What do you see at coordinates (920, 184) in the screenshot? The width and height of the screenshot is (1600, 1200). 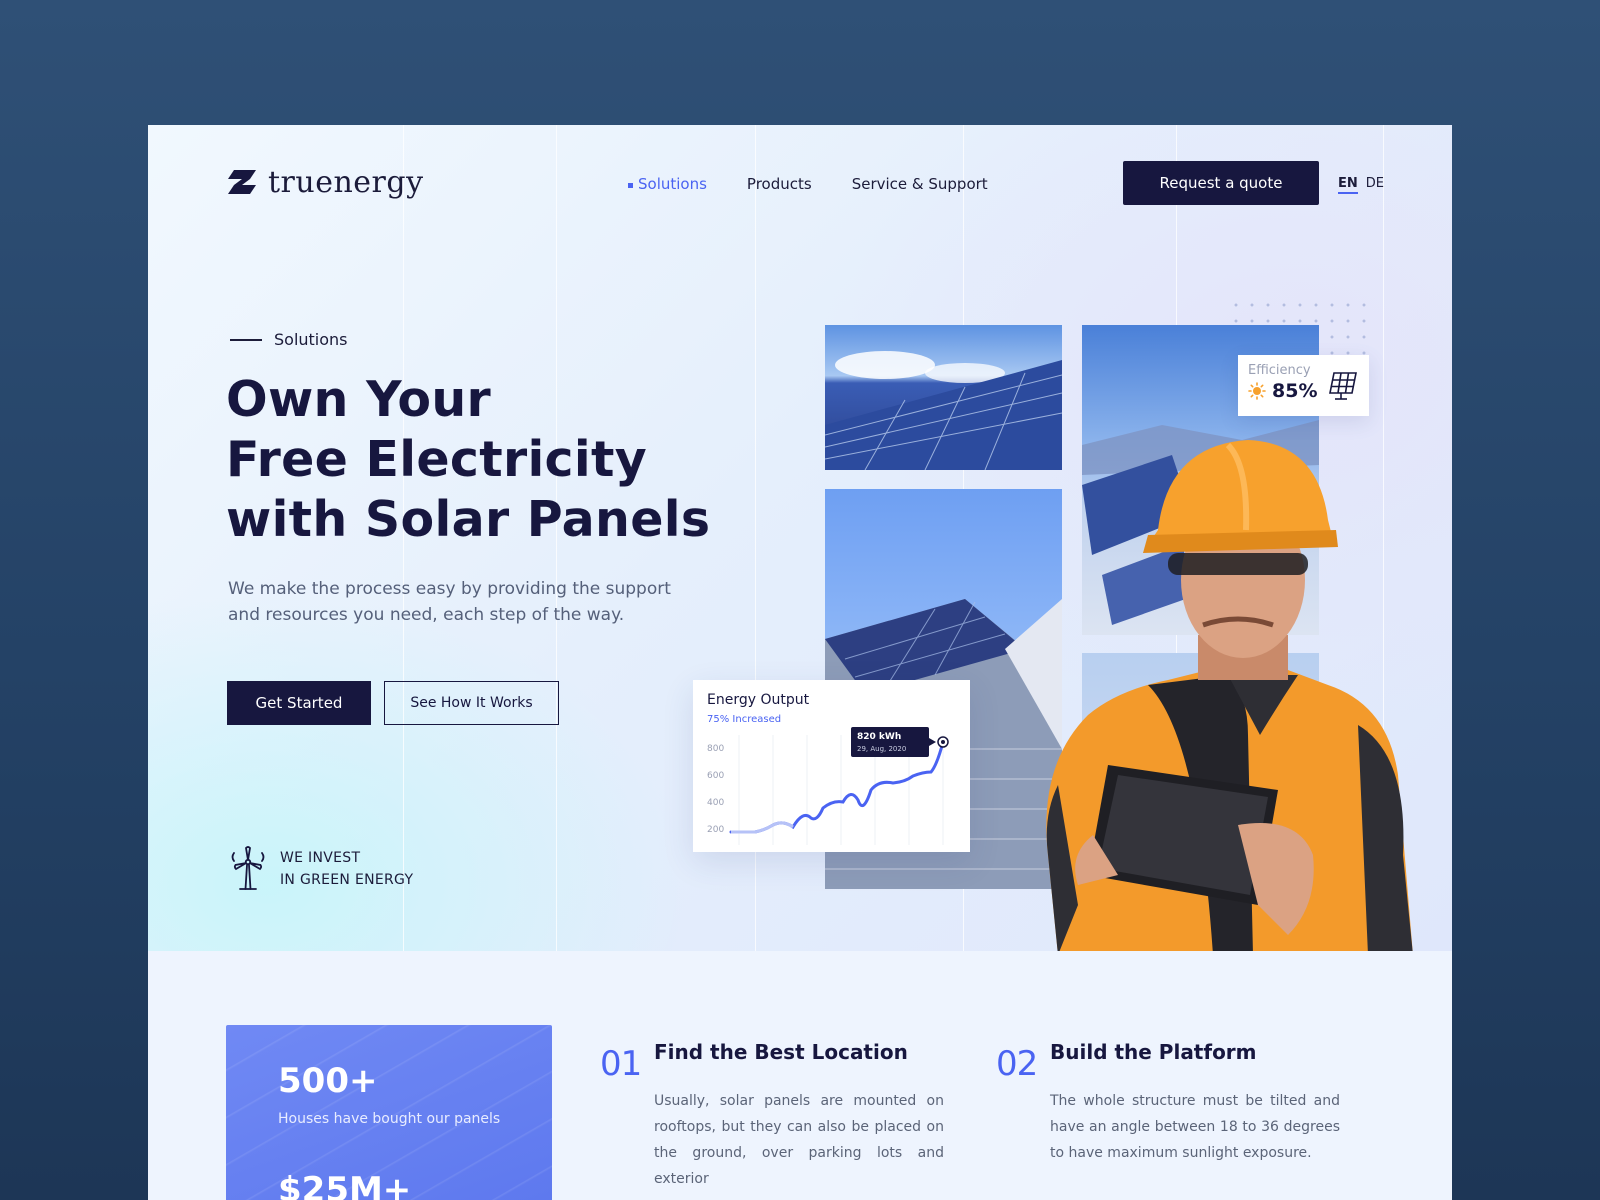 I see `nav-item-service-support: Service & Support` at bounding box center [920, 184].